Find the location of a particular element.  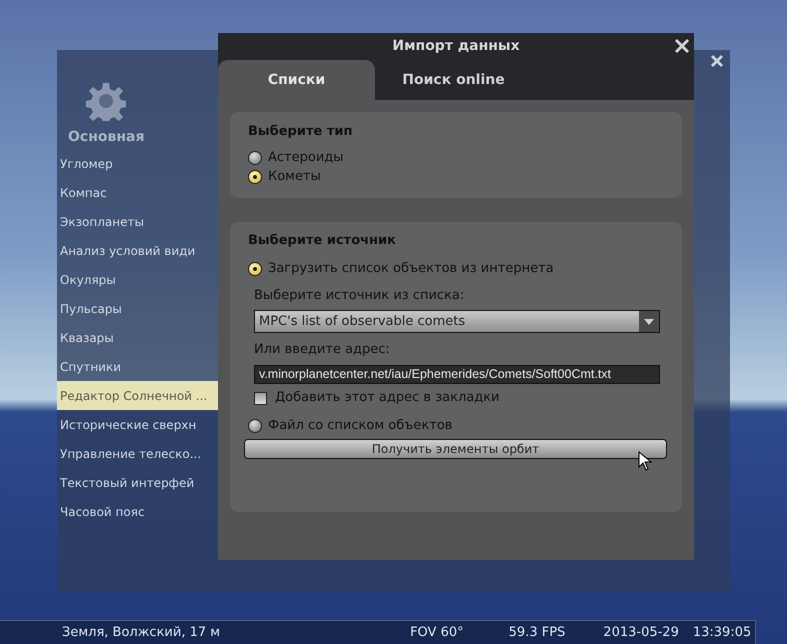

radio-label: Кометы is located at coordinates (294, 177).